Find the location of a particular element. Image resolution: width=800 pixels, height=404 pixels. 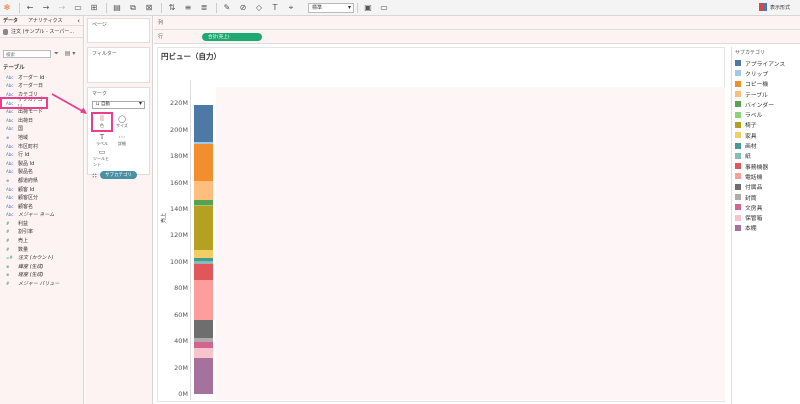

rows-field-pill: 合計(売上) is located at coordinates (232, 36).